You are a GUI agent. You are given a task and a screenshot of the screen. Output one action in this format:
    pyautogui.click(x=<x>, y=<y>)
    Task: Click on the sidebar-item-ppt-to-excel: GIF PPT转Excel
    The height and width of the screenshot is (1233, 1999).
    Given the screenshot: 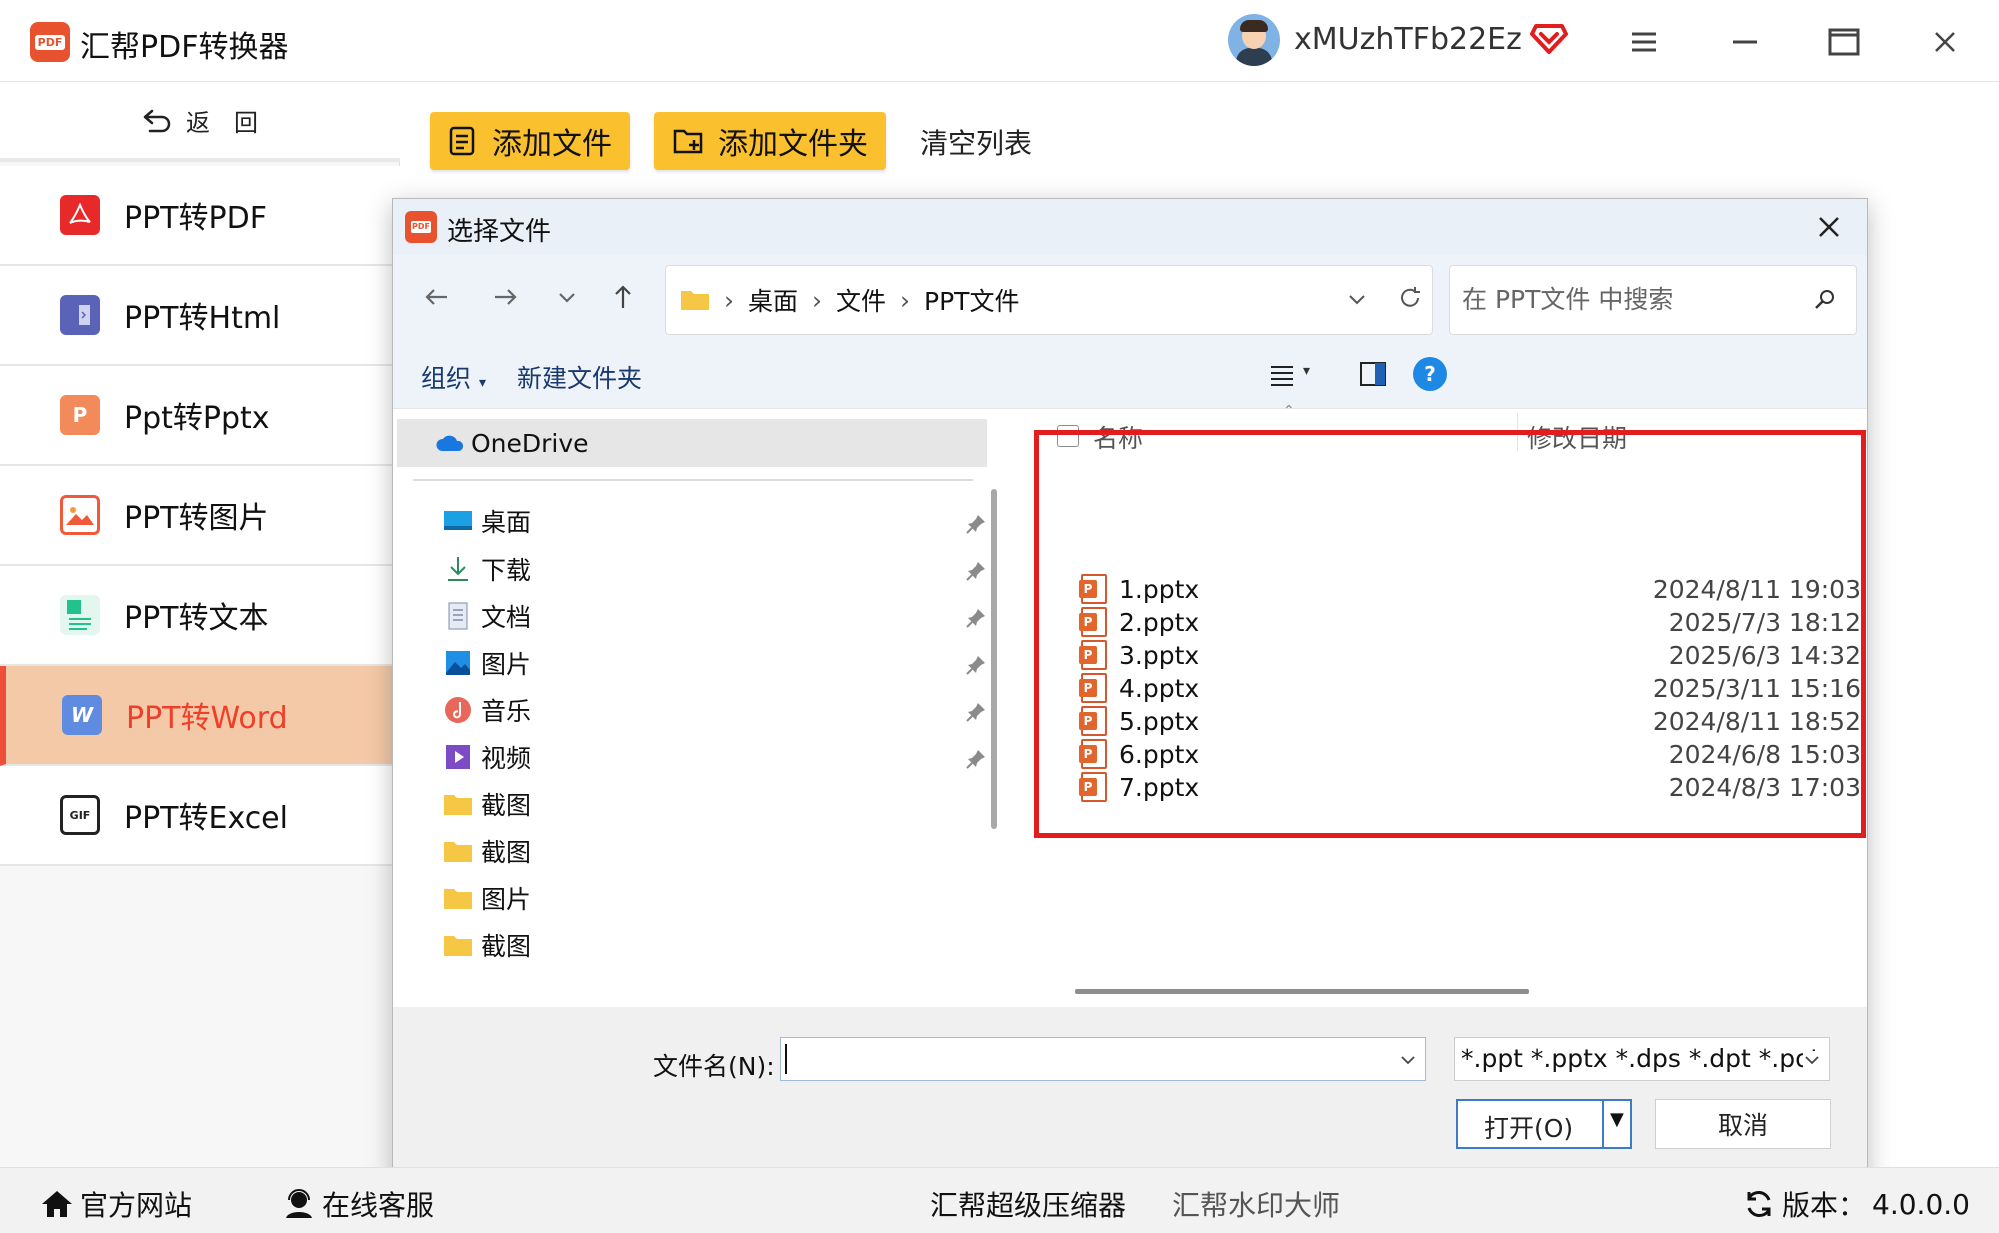 What is the action you would take?
    pyautogui.click(x=200, y=816)
    